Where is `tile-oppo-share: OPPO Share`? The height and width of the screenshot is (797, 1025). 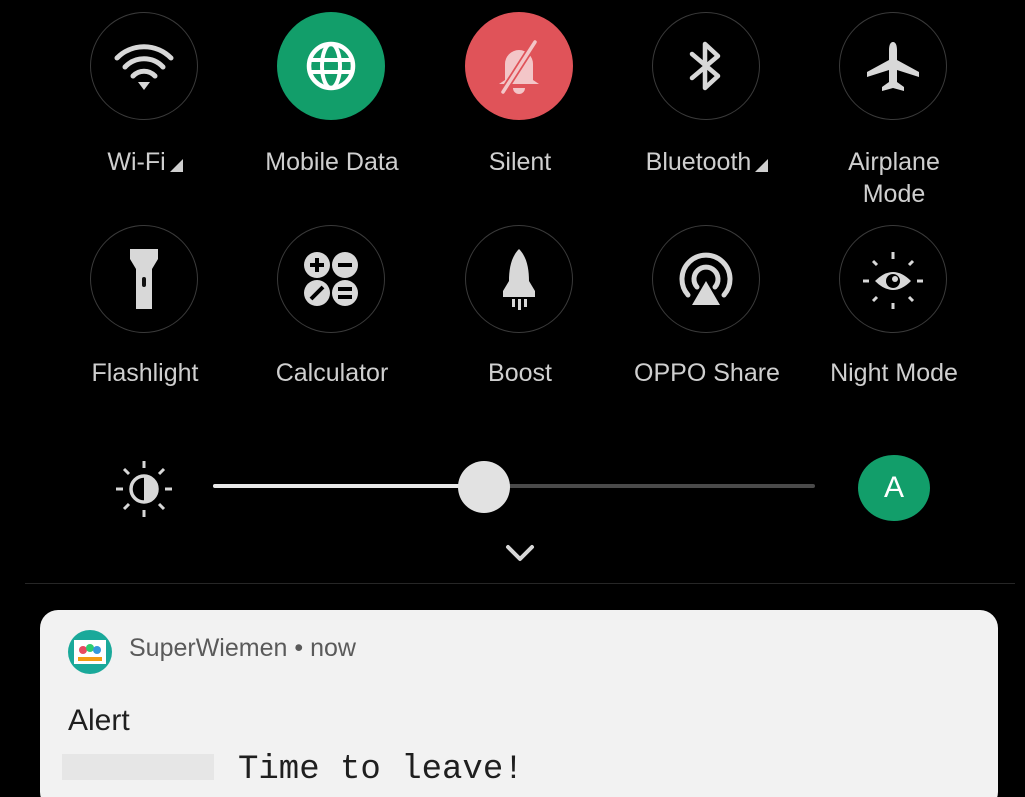
tile-oppo-share: OPPO Share is located at coordinates (707, 320).